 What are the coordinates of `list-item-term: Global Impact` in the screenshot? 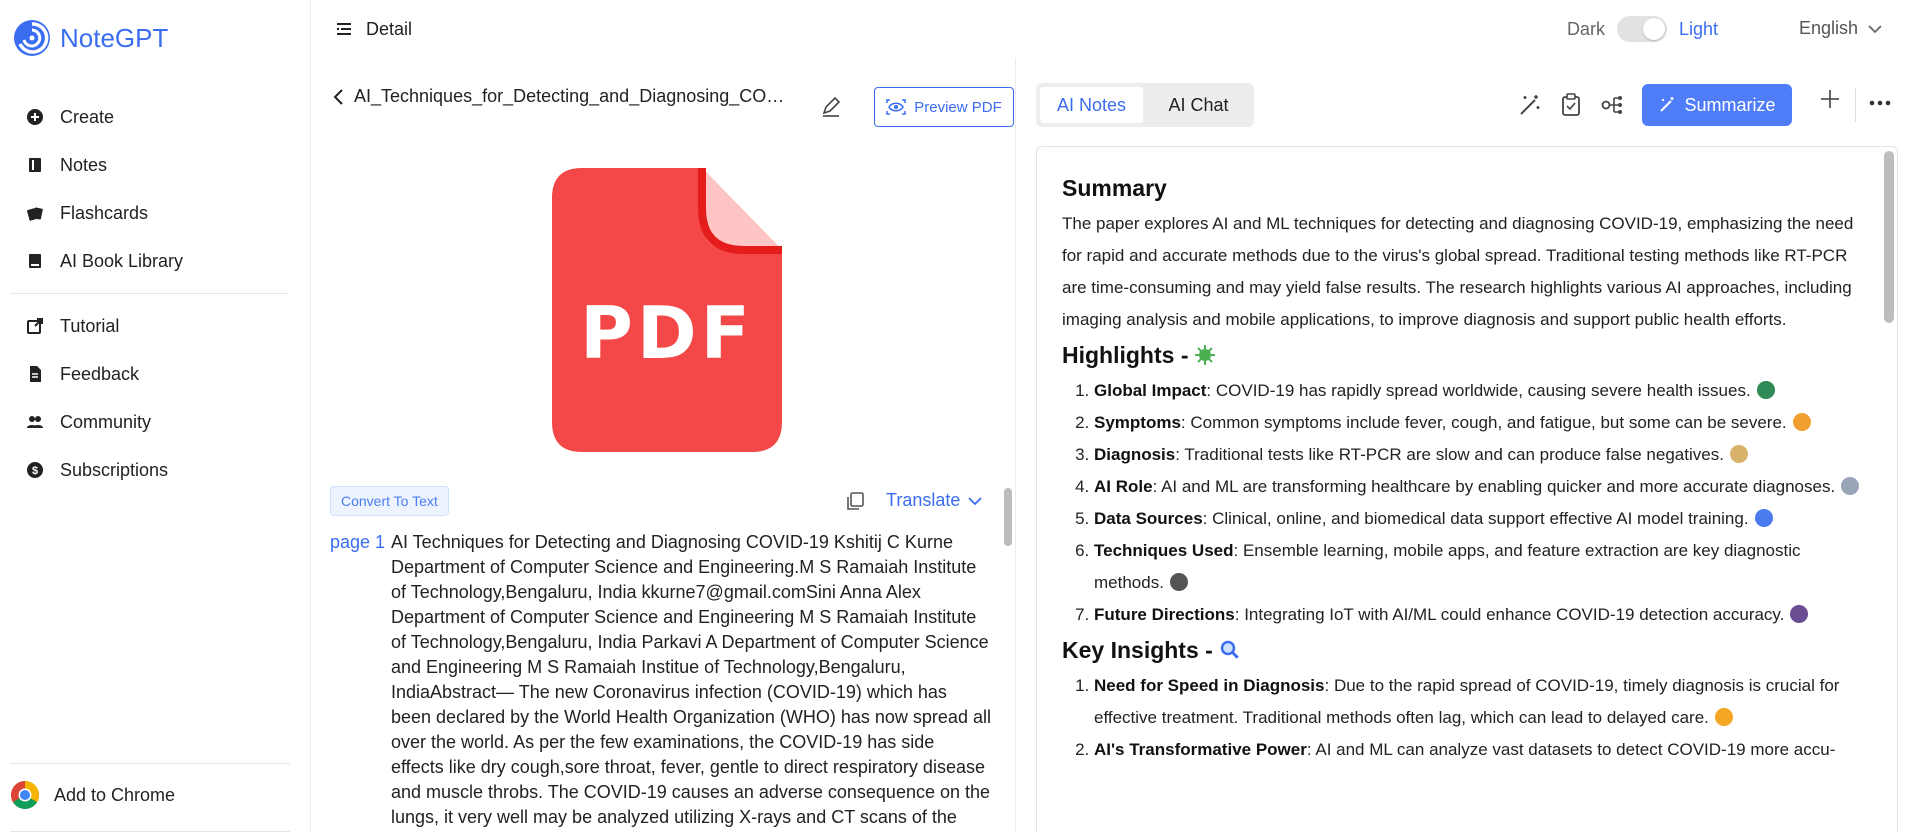 It's located at (1150, 390).